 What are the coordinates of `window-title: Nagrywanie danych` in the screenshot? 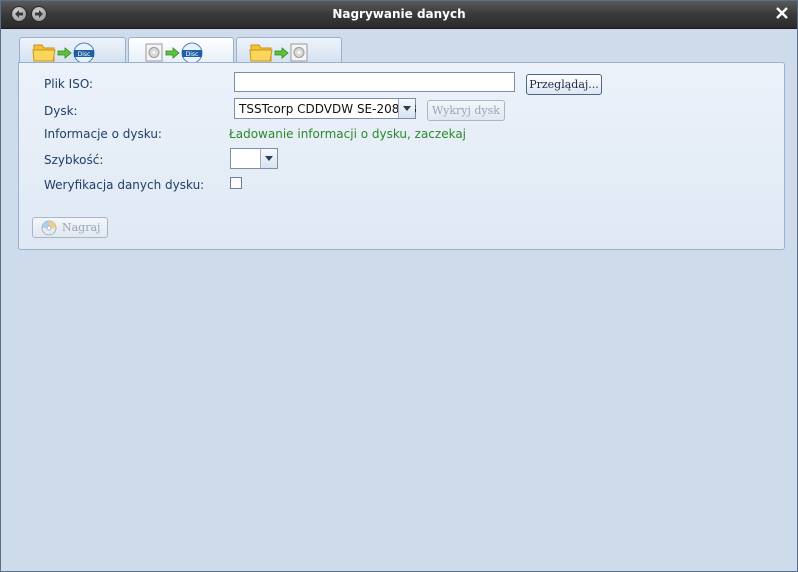 It's located at (399, 14).